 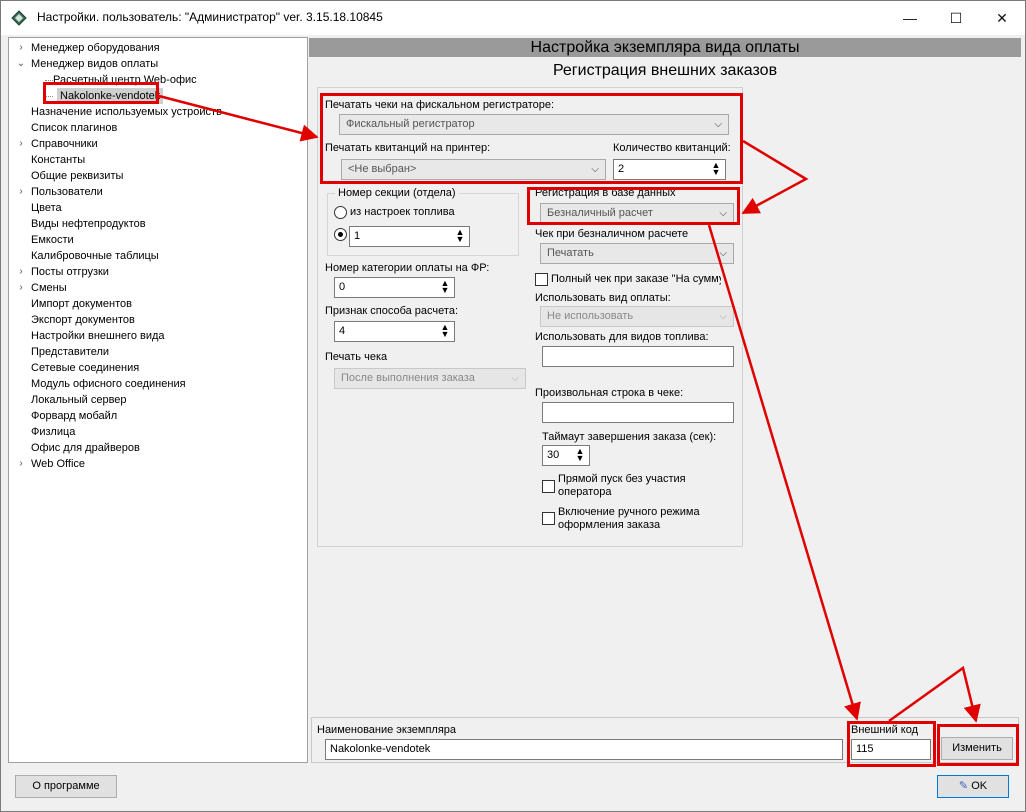 I want to click on tree-item: Список плагинов, so click(x=74, y=128).